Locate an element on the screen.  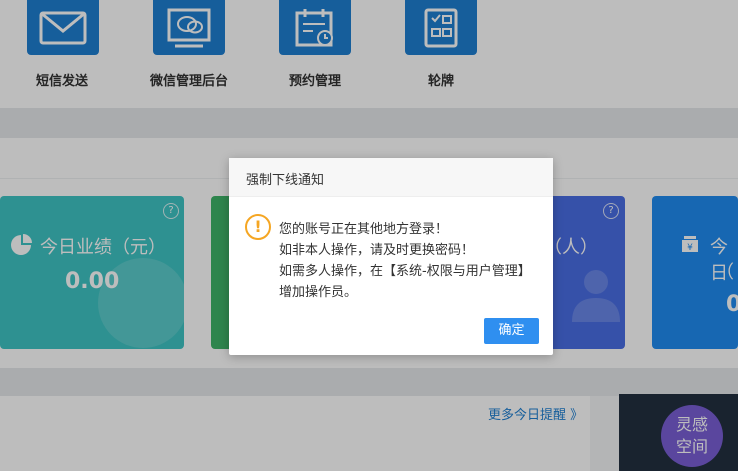
dialog-message-line: 增加操作员。 is located at coordinates (318, 292).